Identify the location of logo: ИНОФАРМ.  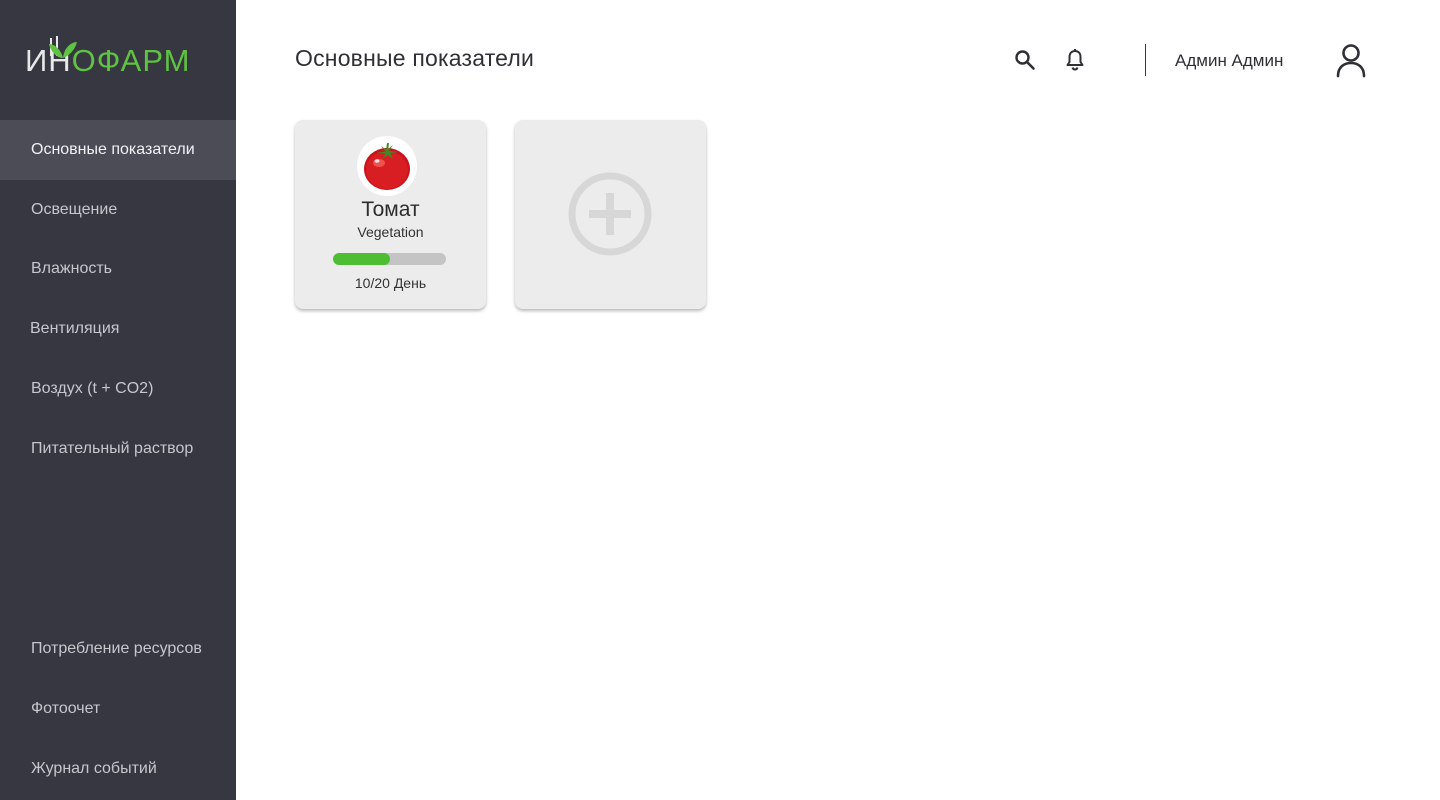
(120, 57).